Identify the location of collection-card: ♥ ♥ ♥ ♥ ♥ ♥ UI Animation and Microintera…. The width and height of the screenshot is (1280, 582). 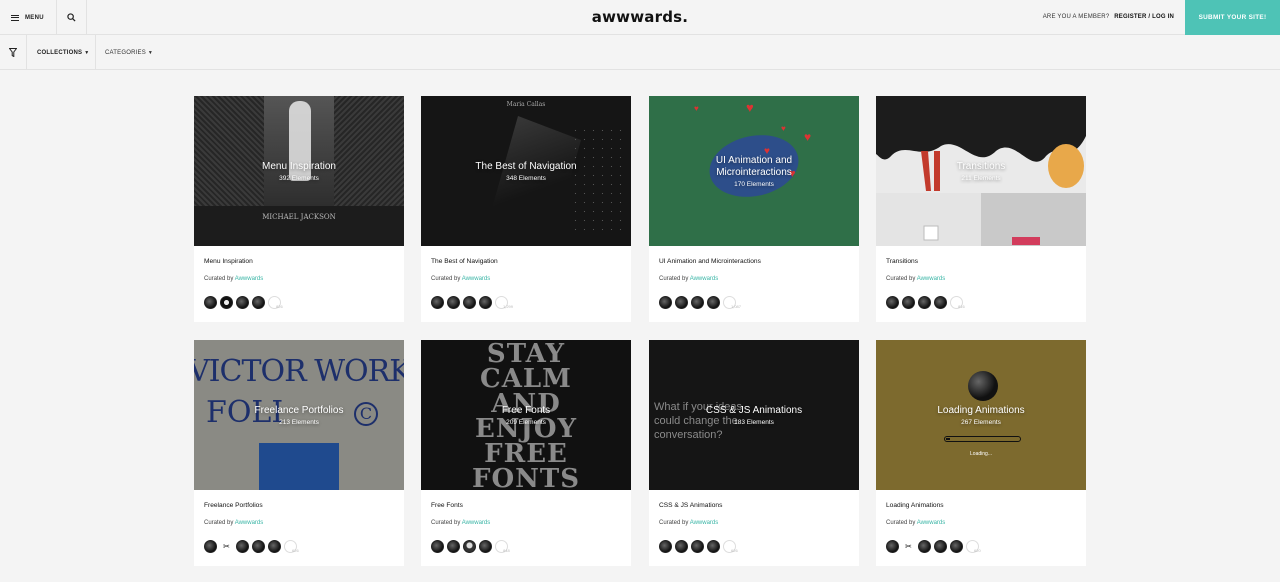
(754, 209).